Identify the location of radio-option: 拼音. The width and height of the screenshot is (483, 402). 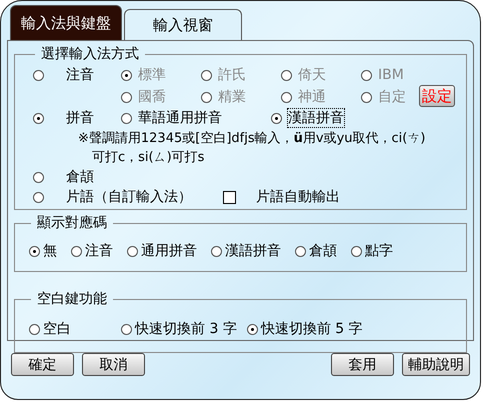
(77, 118).